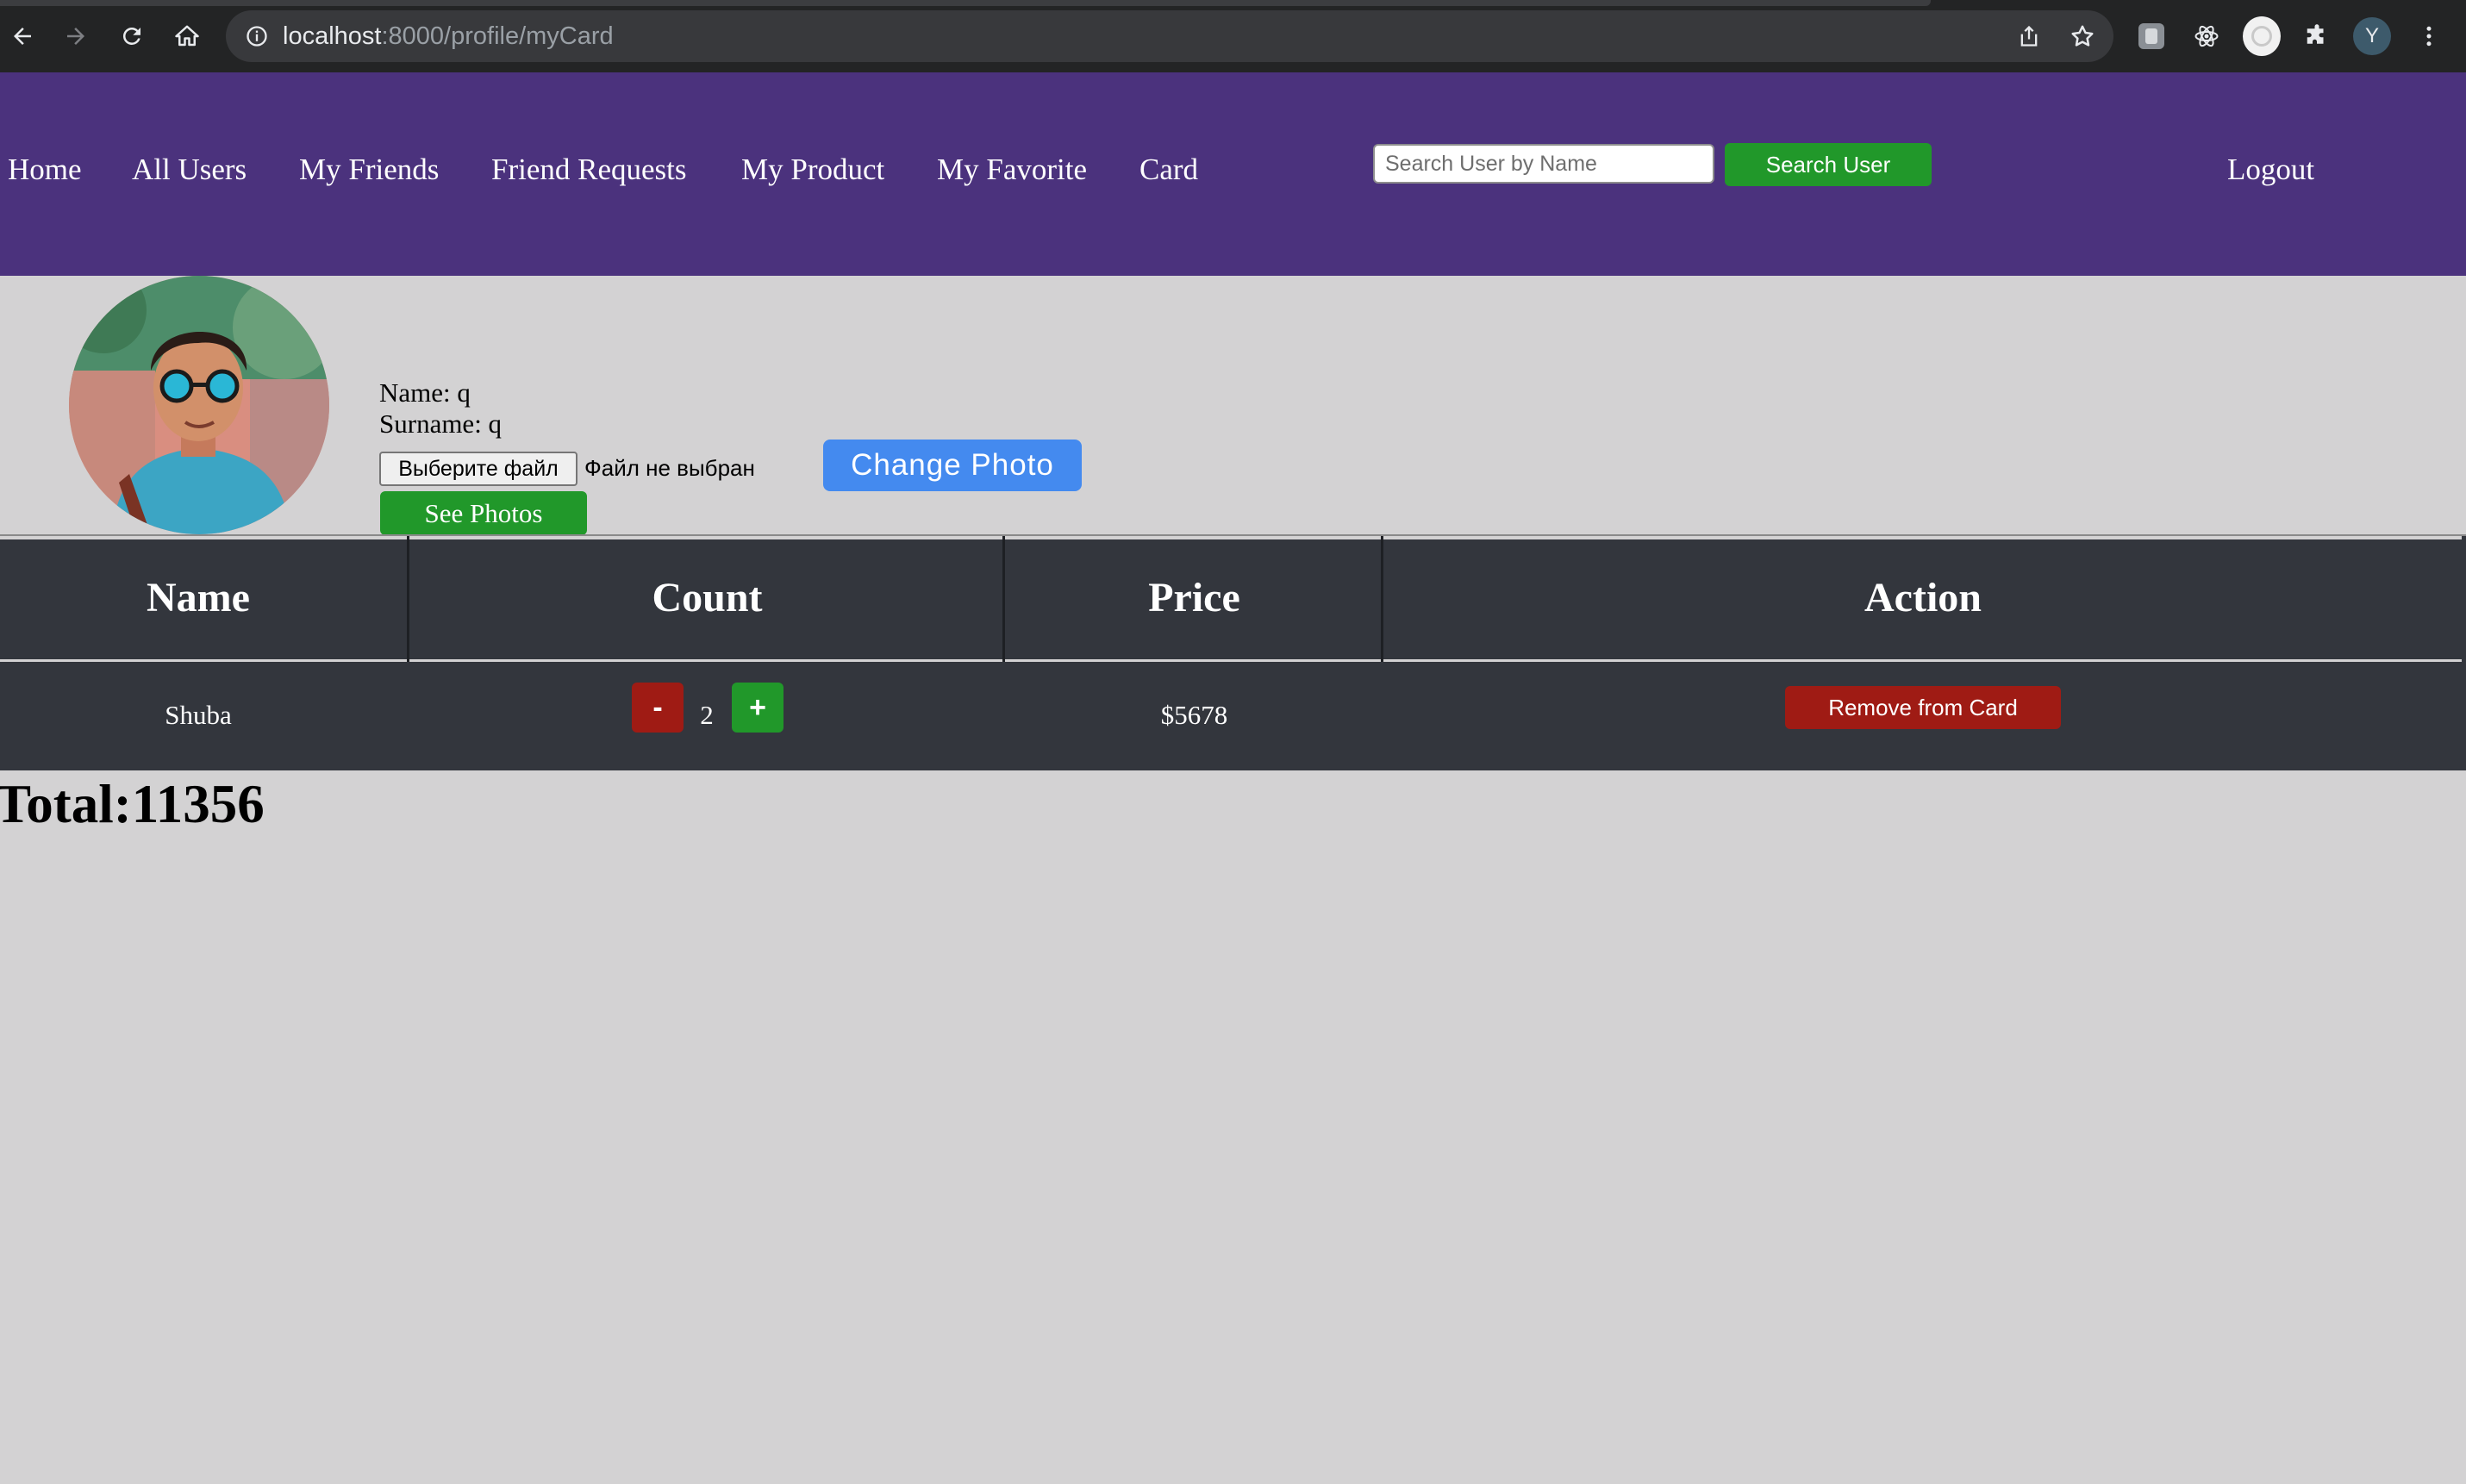 The width and height of the screenshot is (2466, 1484). I want to click on logout-link: Logout, so click(2270, 170).